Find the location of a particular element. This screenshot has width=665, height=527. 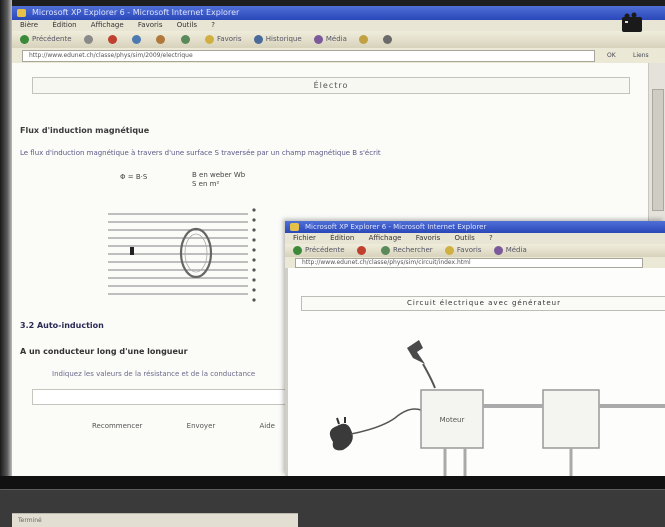

back-button: Précédente is located at coordinates (46, 39).